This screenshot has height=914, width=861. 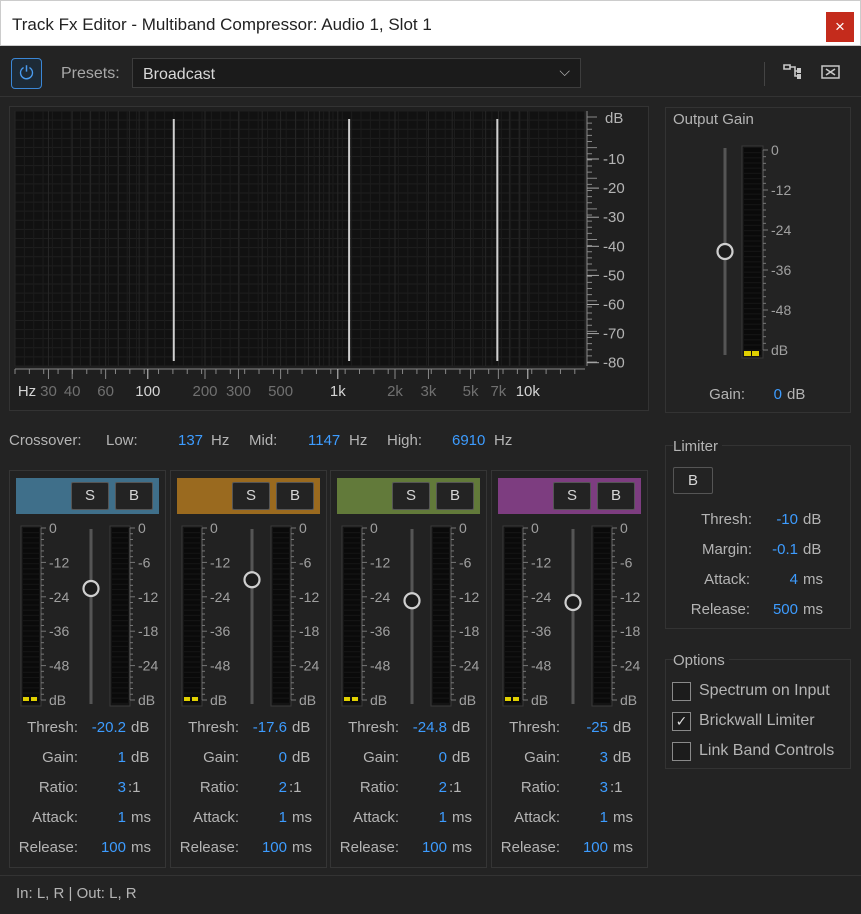 I want to click on meter-scale-label: 0, so click(x=374, y=528).